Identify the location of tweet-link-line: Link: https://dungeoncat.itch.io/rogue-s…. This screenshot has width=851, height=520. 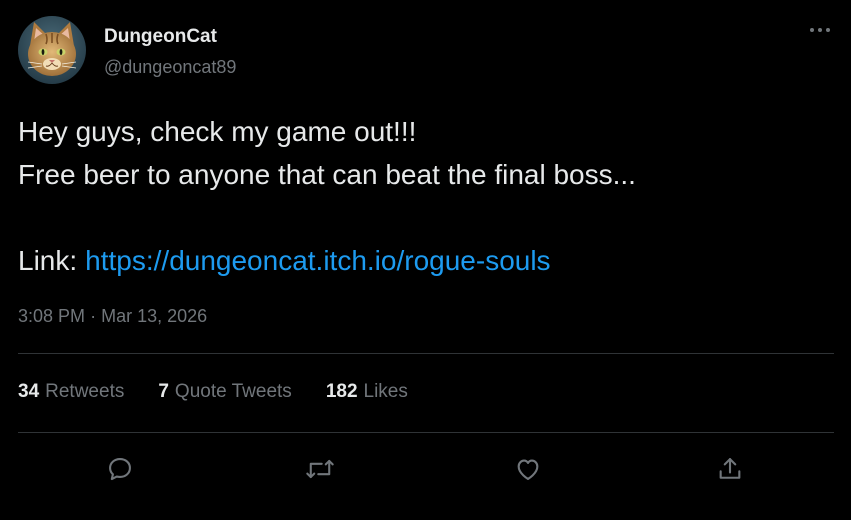
(327, 260).